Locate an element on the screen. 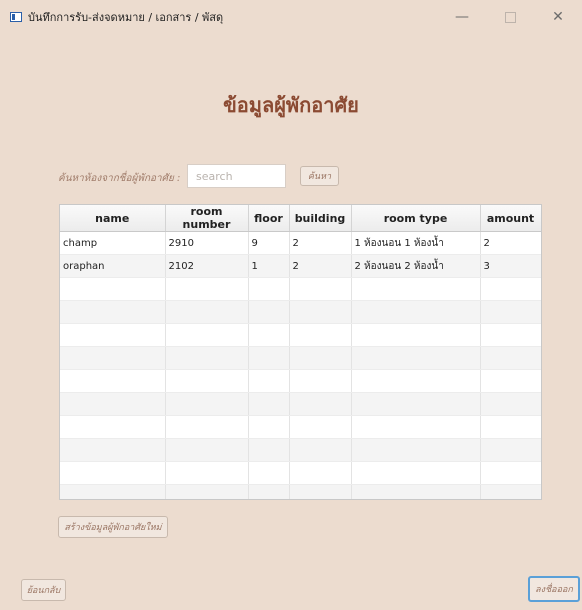 The width and height of the screenshot is (582, 610). column-header-amount: amount is located at coordinates (510, 218).